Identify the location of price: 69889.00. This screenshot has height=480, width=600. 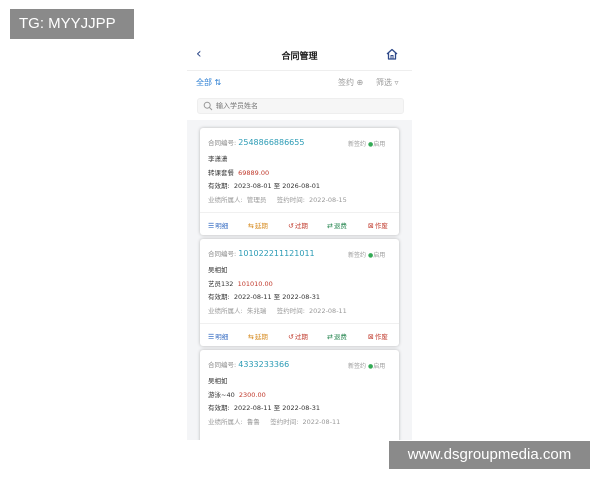
(254, 173).